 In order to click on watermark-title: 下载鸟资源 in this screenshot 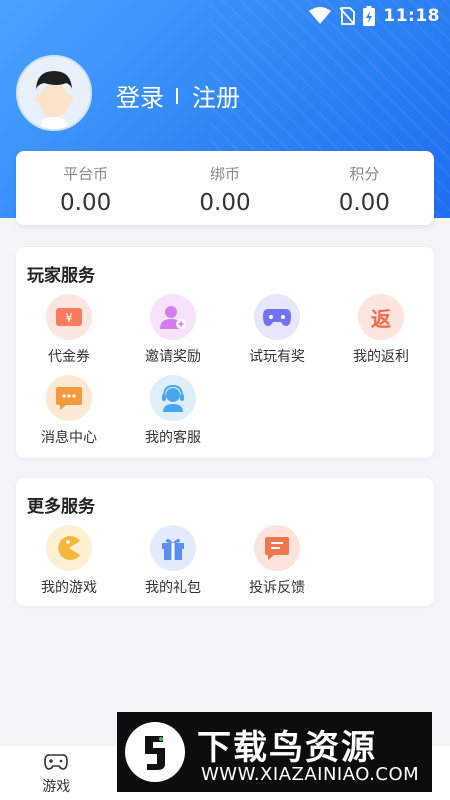, I will do `click(287, 748)`.